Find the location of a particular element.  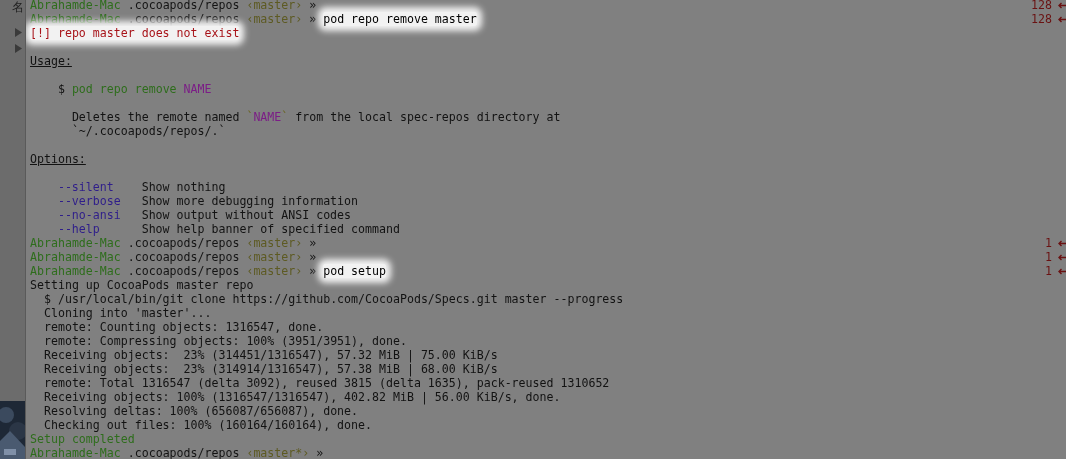

prompt-host: Setup completed is located at coordinates (82, 439).